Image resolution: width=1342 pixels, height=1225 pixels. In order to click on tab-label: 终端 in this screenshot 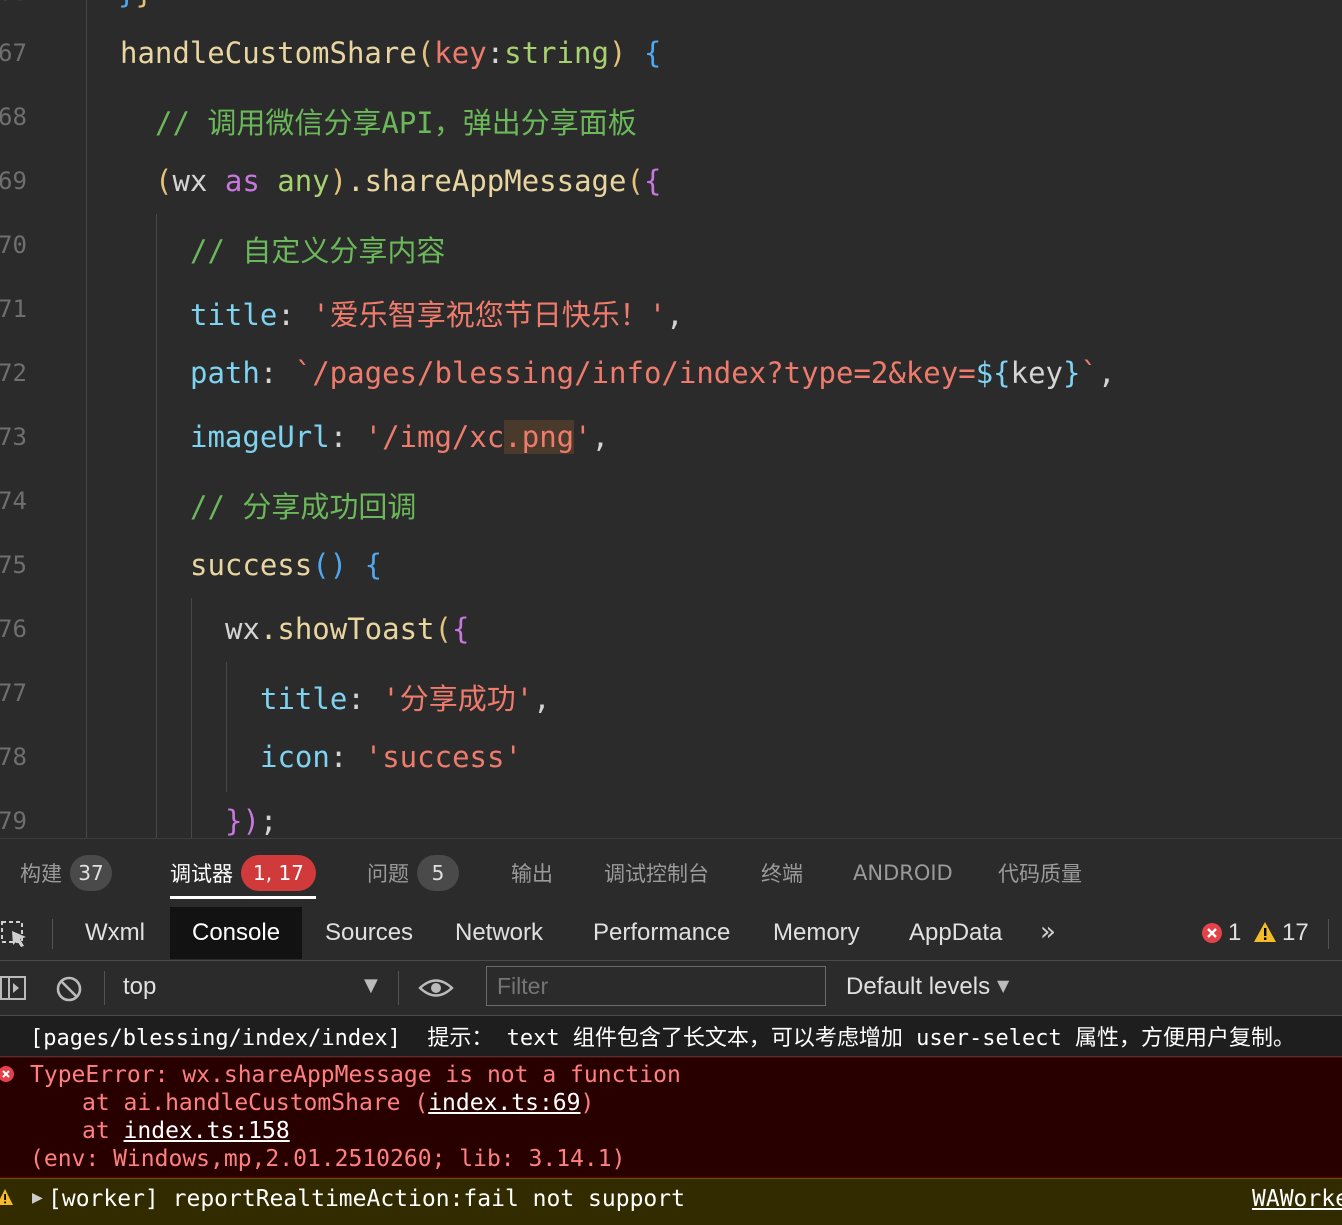, I will do `click(782, 874)`.